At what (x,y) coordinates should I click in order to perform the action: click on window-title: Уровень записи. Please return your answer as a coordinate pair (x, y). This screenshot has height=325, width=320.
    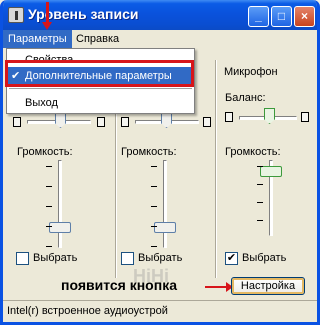
    Looking at the image, I should click on (83, 14).